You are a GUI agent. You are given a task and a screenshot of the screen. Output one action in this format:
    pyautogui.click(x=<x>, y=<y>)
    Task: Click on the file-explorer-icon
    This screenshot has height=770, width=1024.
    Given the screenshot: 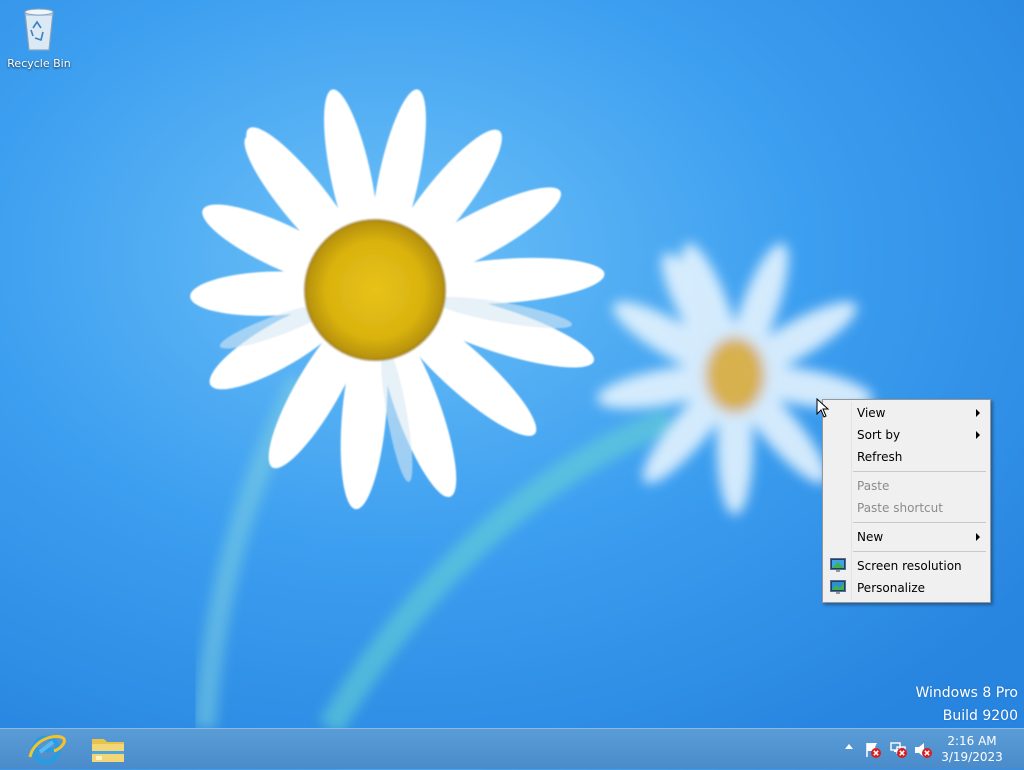 What is the action you would take?
    pyautogui.click(x=108, y=750)
    